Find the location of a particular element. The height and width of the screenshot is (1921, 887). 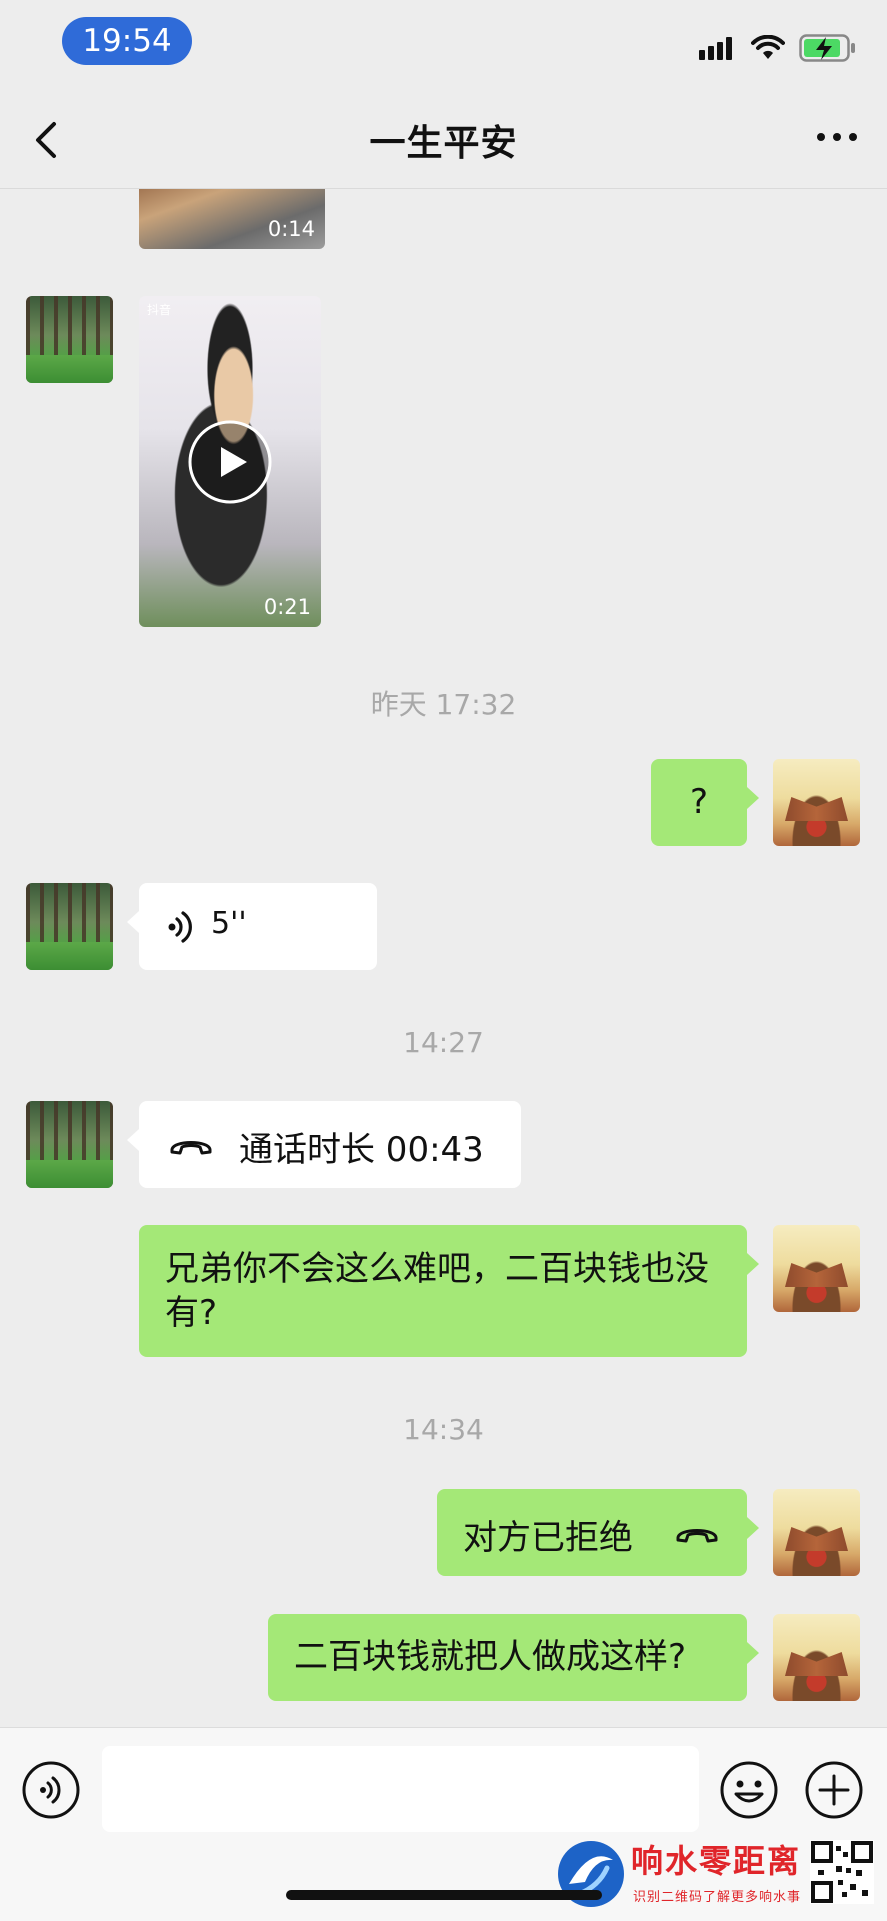

watermark-title: 响水零距离 is located at coordinates (716, 1861).